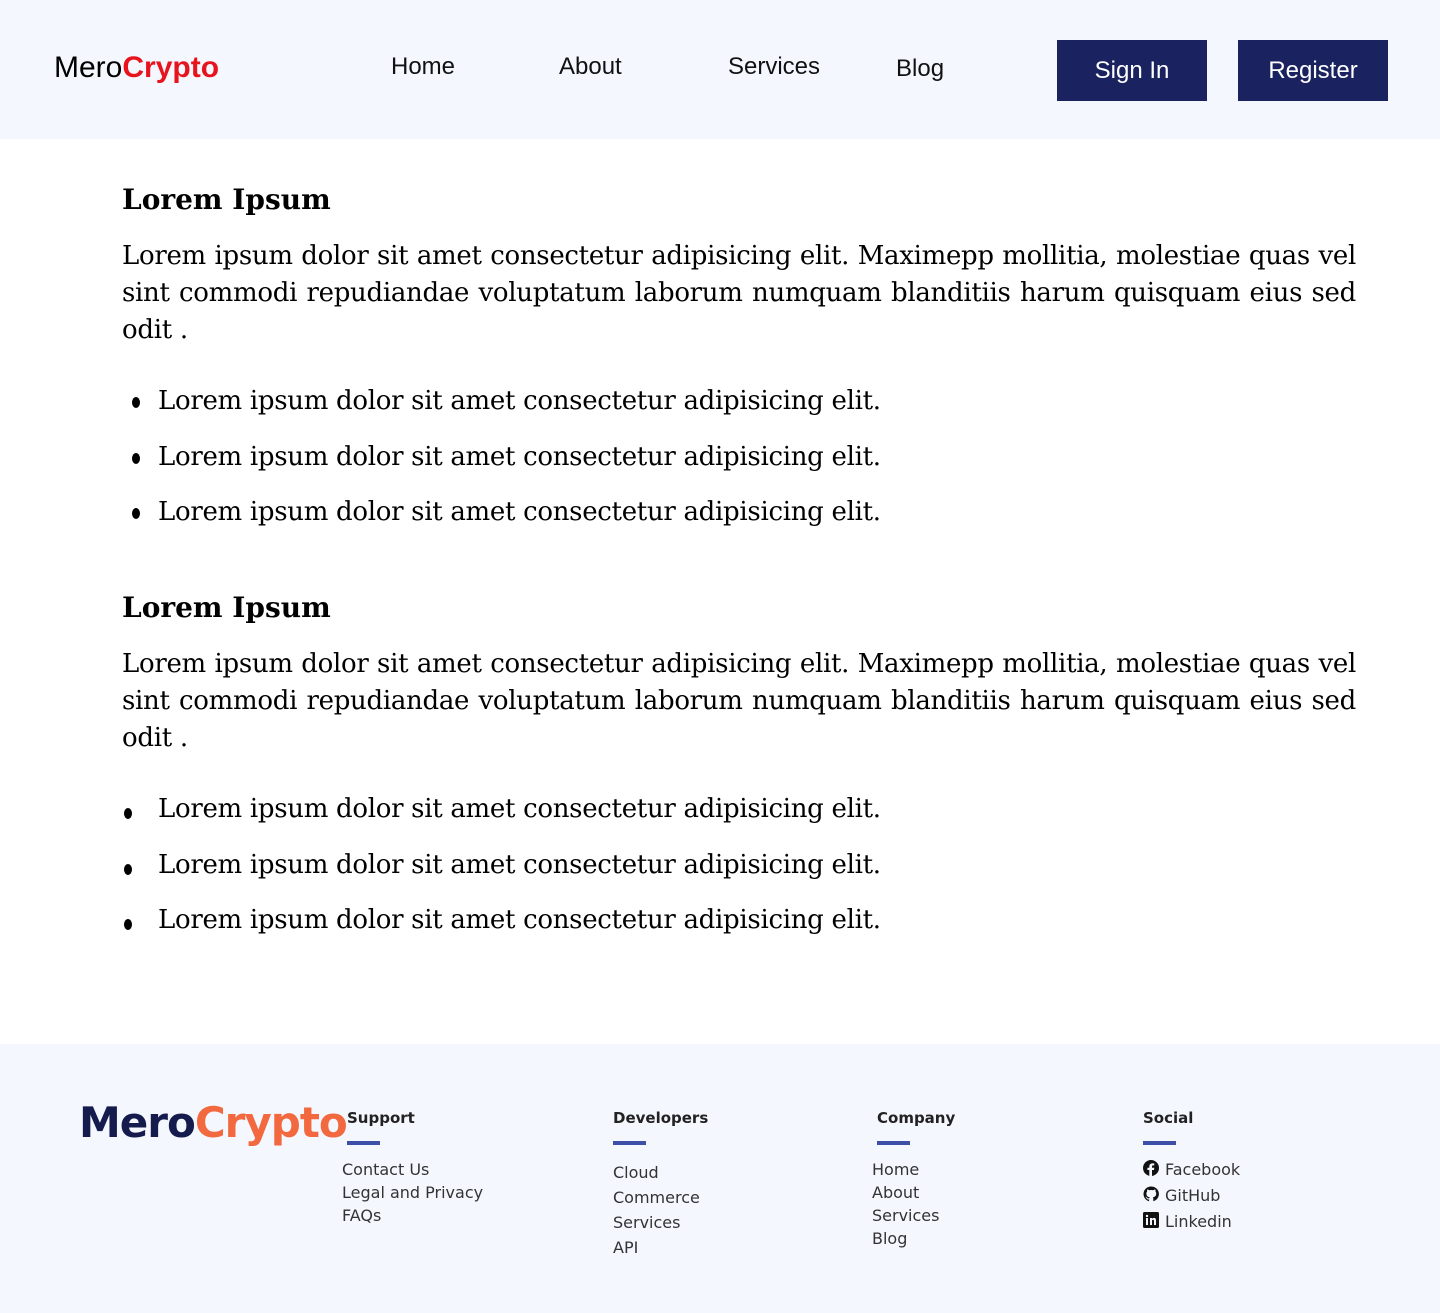  Describe the element at coordinates (1198, 1221) in the screenshot. I see `linkedin-label: Linkedin` at that location.